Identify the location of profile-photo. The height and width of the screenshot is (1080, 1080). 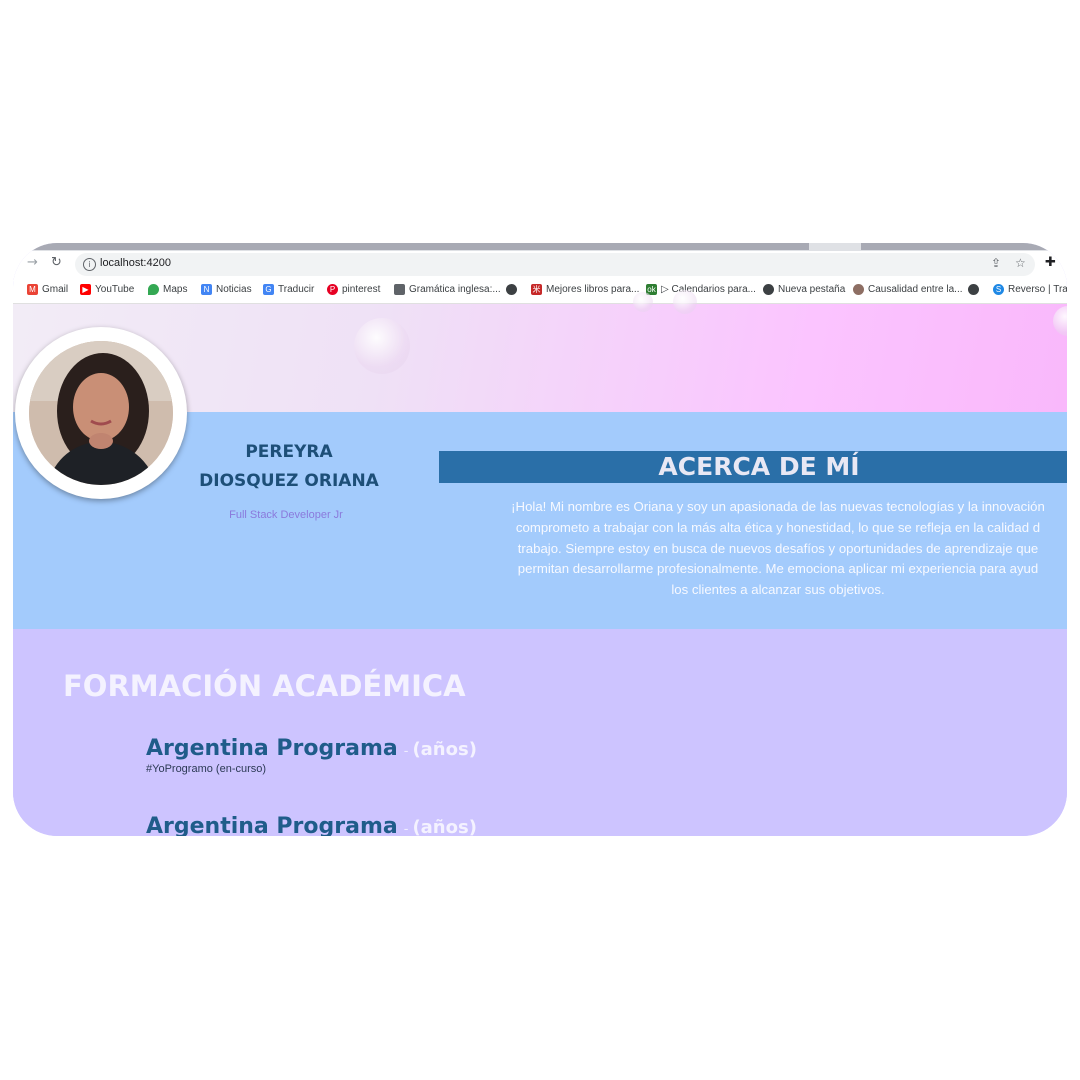
(101, 413).